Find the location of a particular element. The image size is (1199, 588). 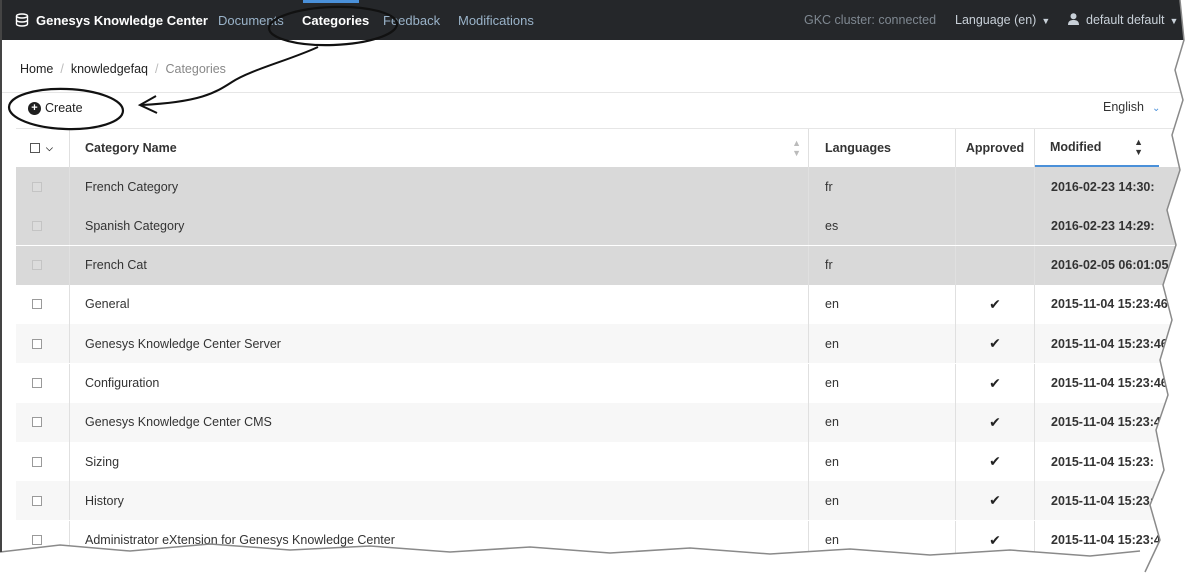

cell-category-name: Sizing is located at coordinates (445, 461).